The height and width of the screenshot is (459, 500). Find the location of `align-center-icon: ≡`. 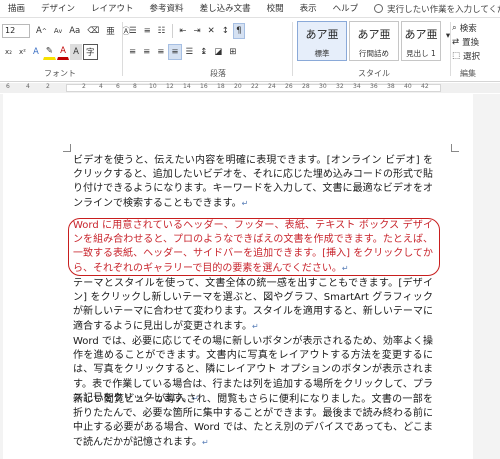

align-center-icon: ≡ is located at coordinates (146, 52).